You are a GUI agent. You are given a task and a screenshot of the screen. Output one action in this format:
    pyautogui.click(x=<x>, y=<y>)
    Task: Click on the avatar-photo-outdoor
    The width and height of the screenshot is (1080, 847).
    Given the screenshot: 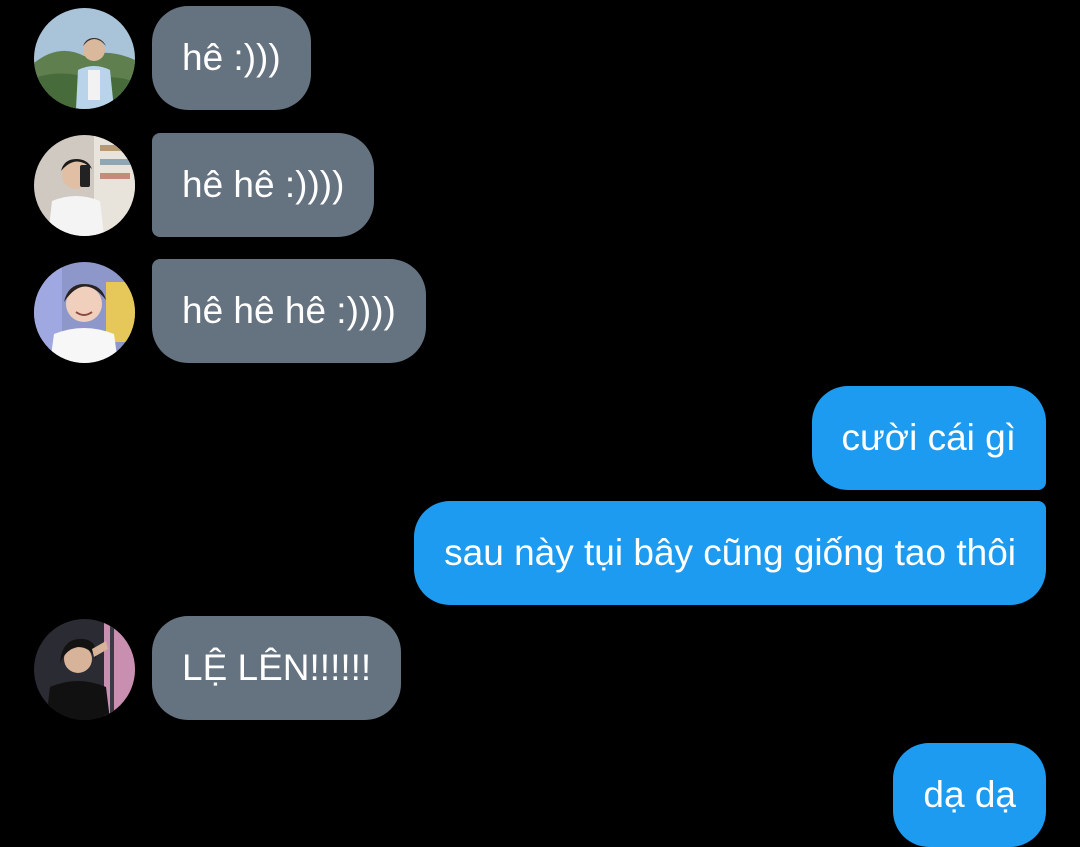 What is the action you would take?
    pyautogui.click(x=84, y=58)
    